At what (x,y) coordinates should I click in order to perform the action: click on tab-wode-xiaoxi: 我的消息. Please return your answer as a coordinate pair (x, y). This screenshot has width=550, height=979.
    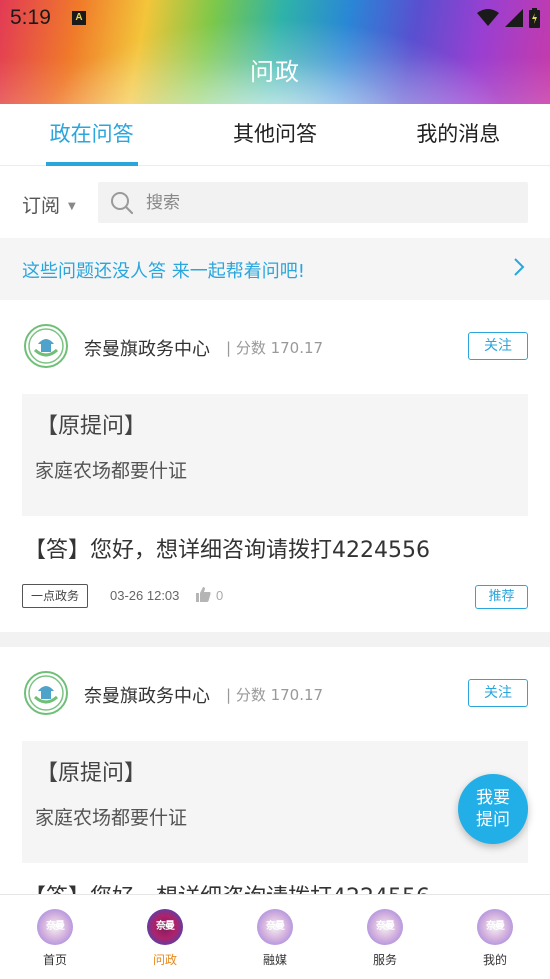
    Looking at the image, I should click on (458, 134).